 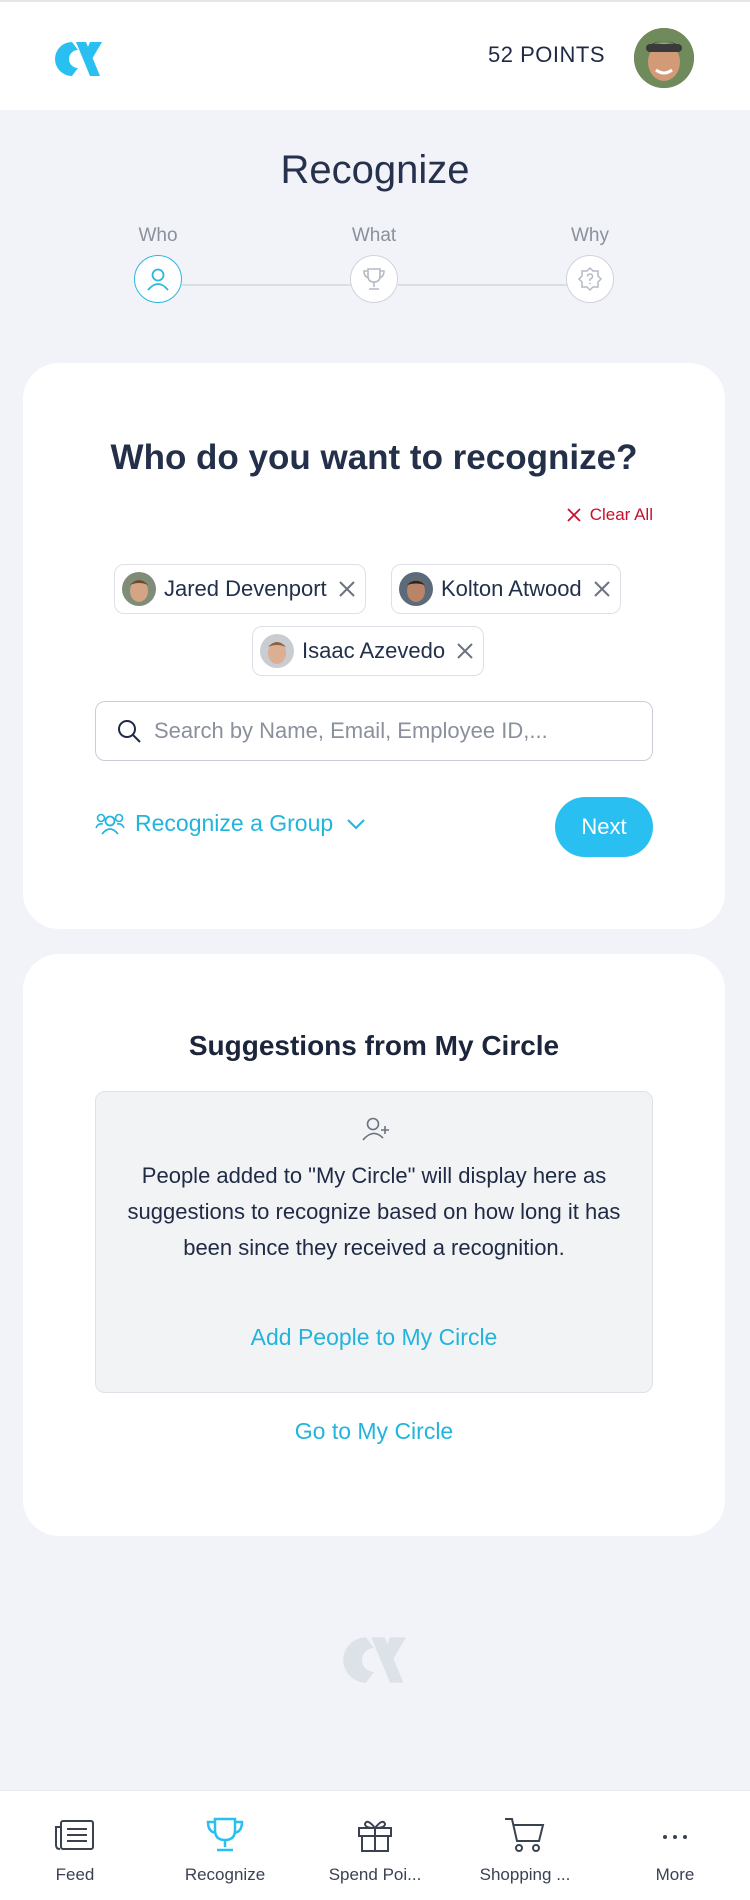 I want to click on clear-all-label: Clear All, so click(x=621, y=514).